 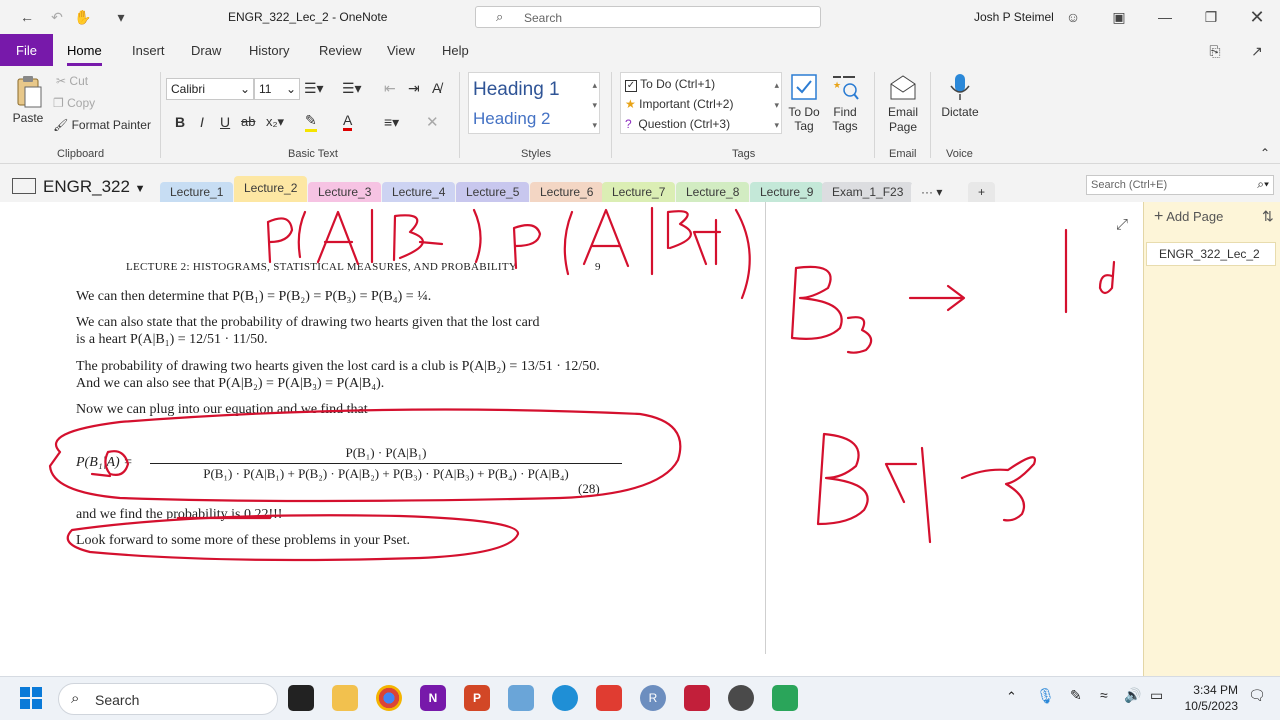 What do you see at coordinates (677, 124) in the screenshot?
I see `tag-question: ? Question (Ctrl+3)` at bounding box center [677, 124].